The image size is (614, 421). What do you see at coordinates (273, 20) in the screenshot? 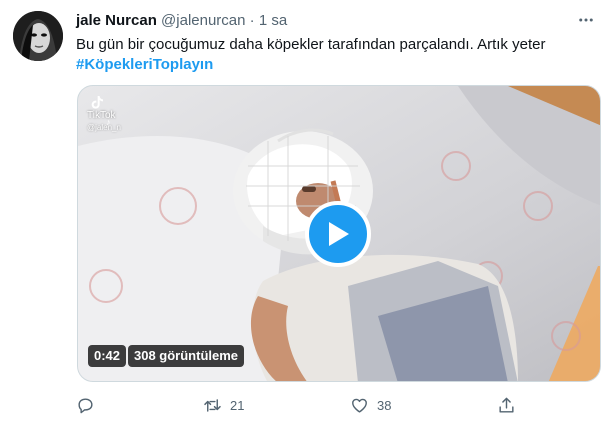
I see `tweet-timestamp: 1 sa` at bounding box center [273, 20].